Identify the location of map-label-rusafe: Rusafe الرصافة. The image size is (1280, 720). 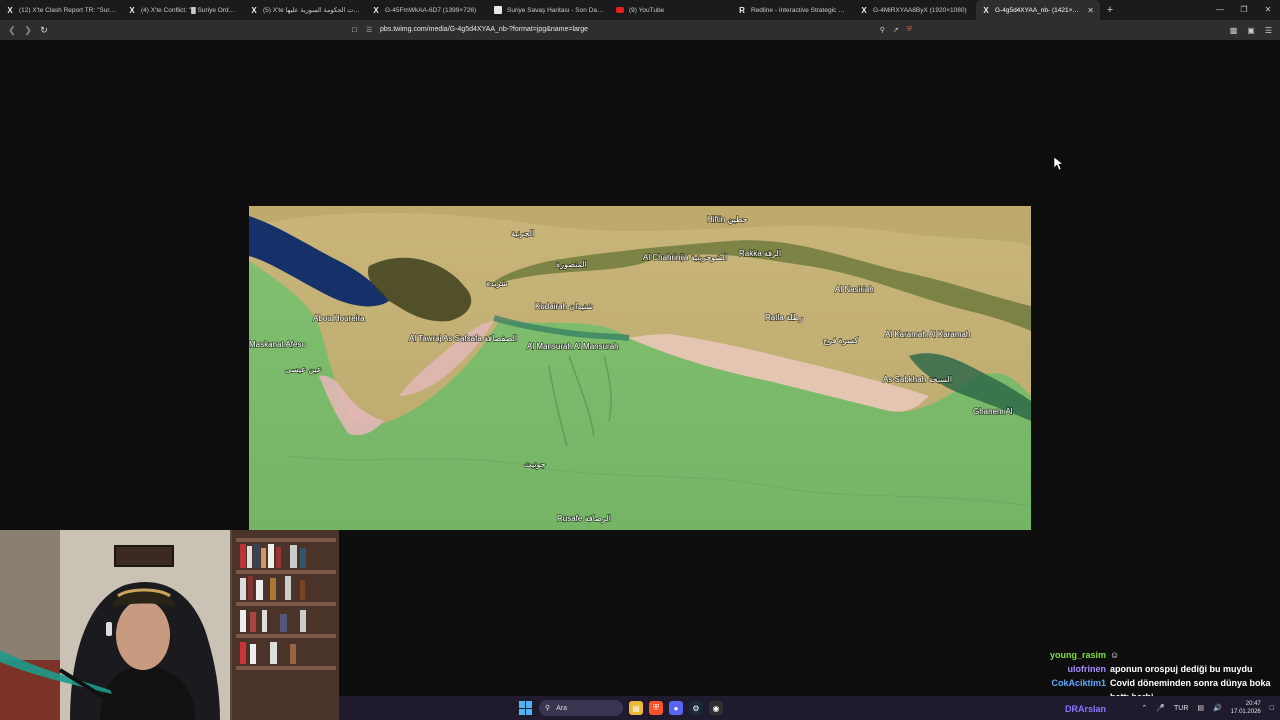
(584, 518).